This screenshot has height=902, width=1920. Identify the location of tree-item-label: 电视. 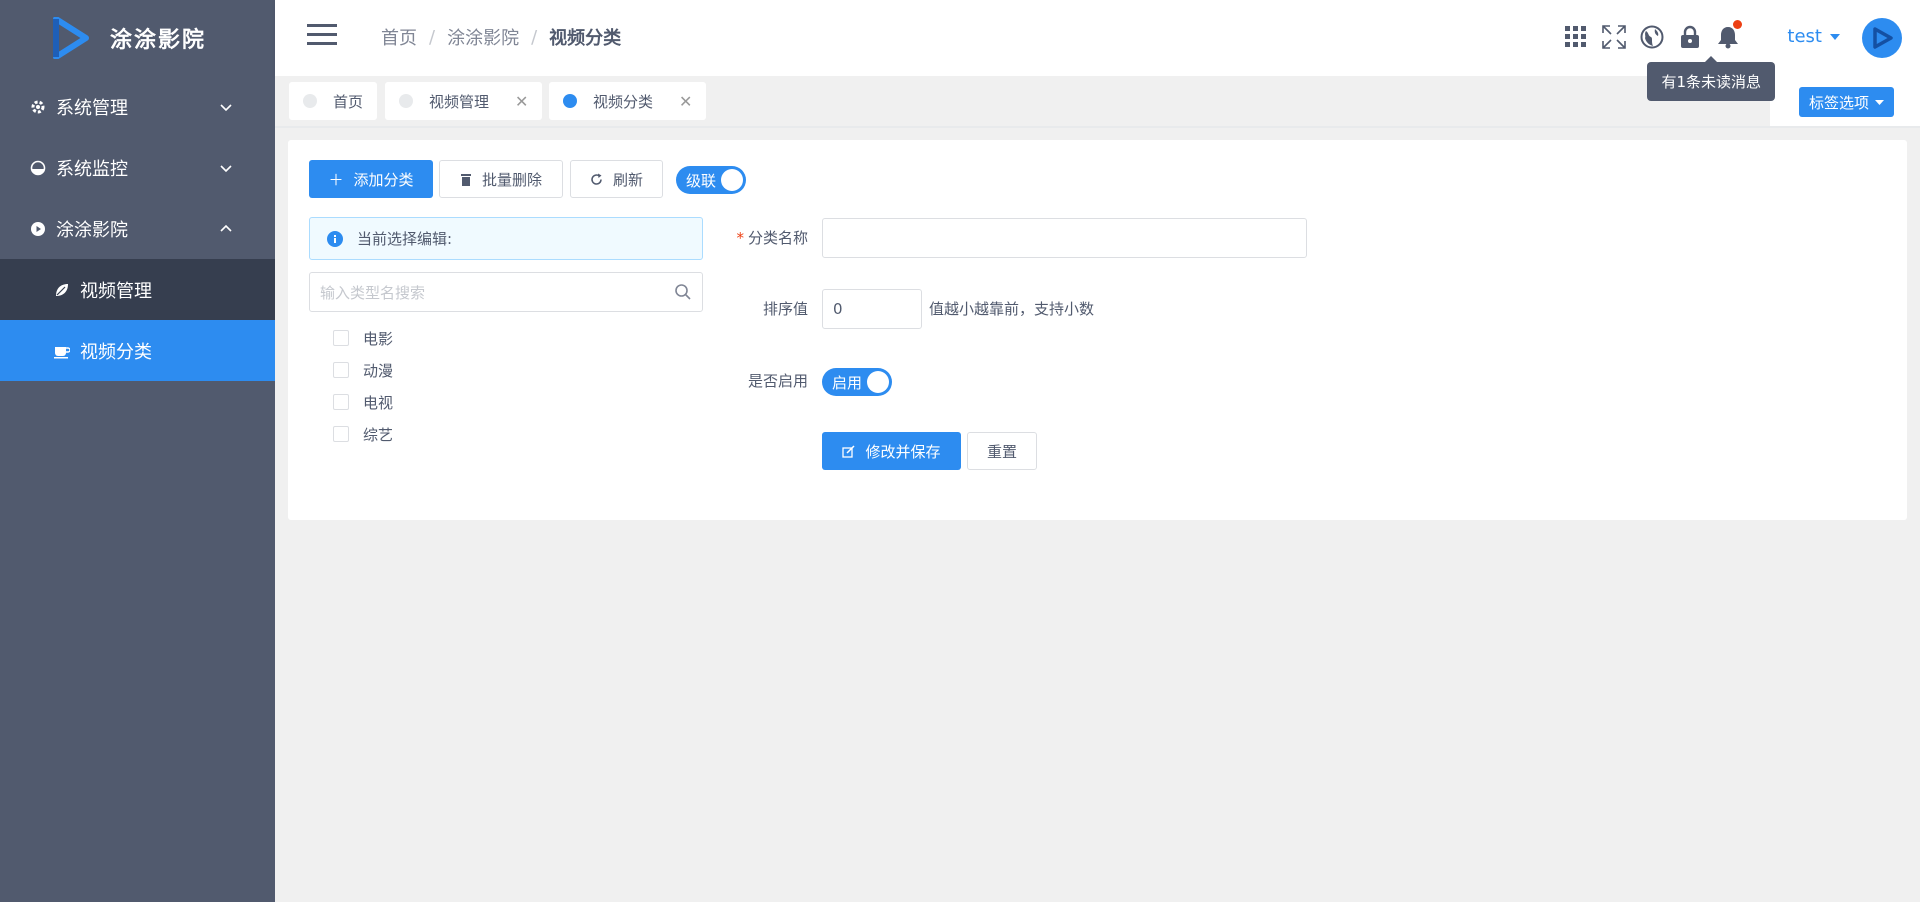
(378, 402).